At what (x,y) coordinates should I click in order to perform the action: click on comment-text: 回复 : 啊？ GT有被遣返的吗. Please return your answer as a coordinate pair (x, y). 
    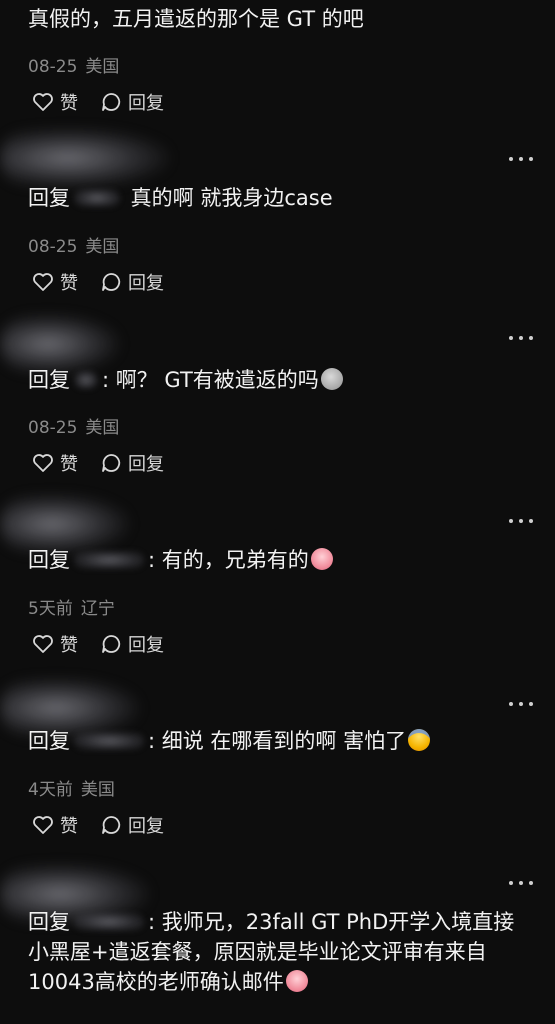
    Looking at the image, I should click on (271, 380).